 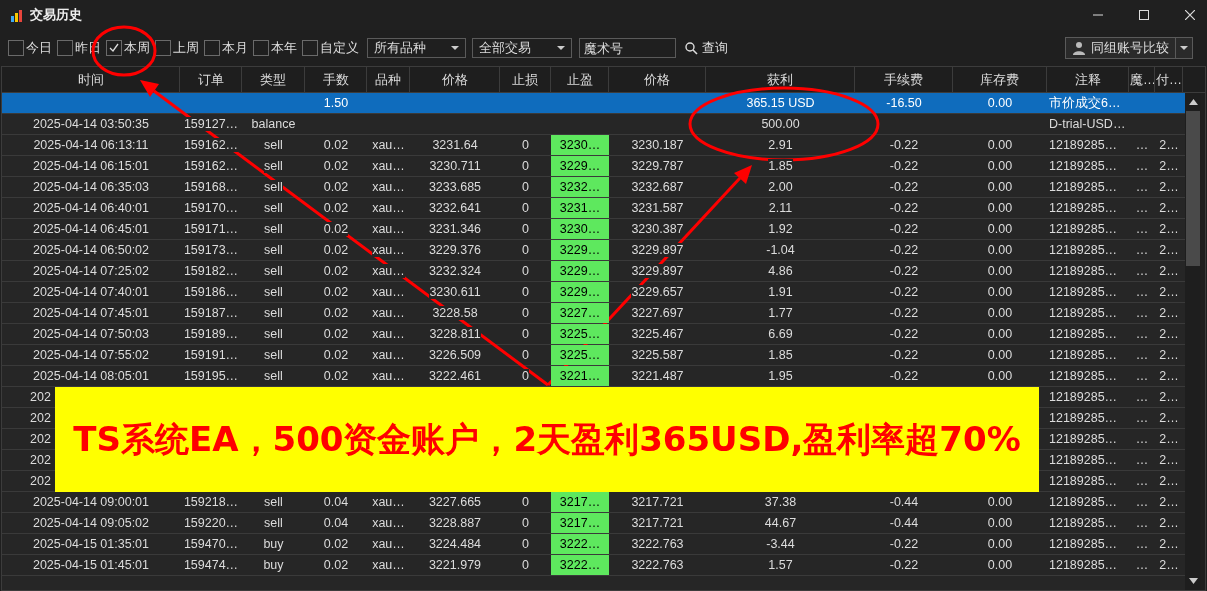 What do you see at coordinates (1144, 15) in the screenshot?
I see `maximize-icon` at bounding box center [1144, 15].